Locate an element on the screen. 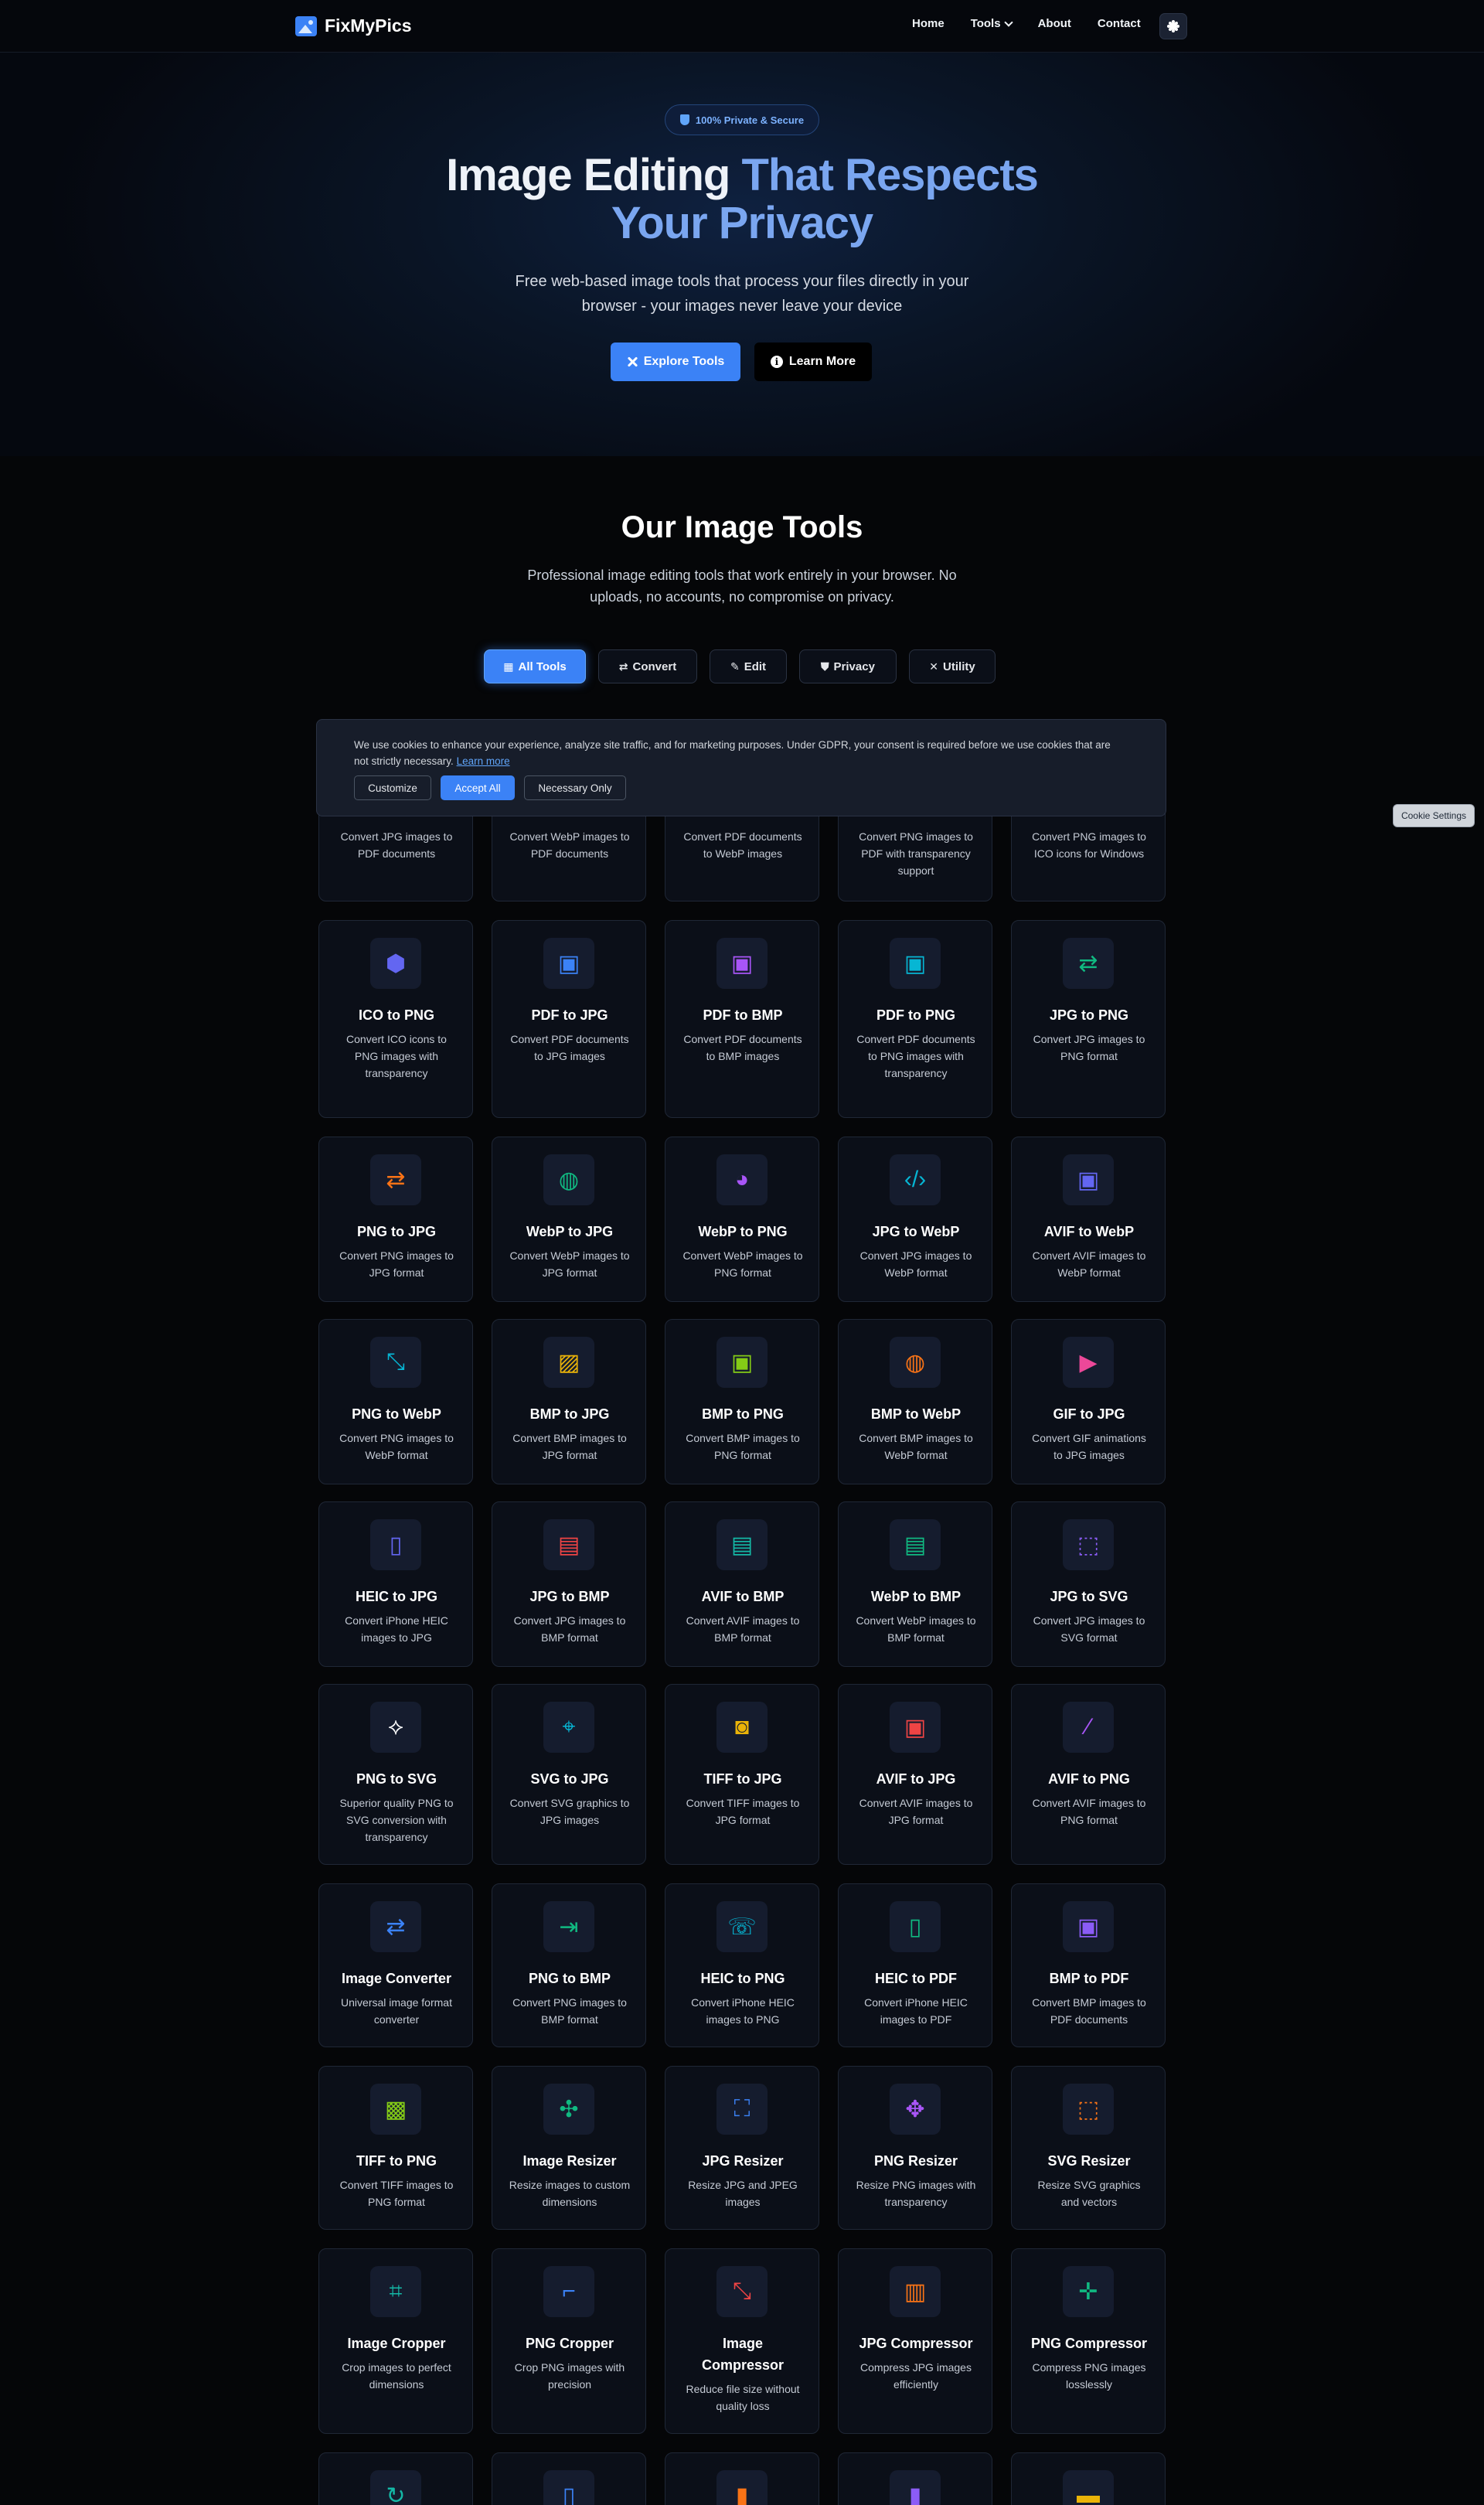 This screenshot has height=2505, width=1484. tool-card-title: TIFF to PNG is located at coordinates (396, 2161).